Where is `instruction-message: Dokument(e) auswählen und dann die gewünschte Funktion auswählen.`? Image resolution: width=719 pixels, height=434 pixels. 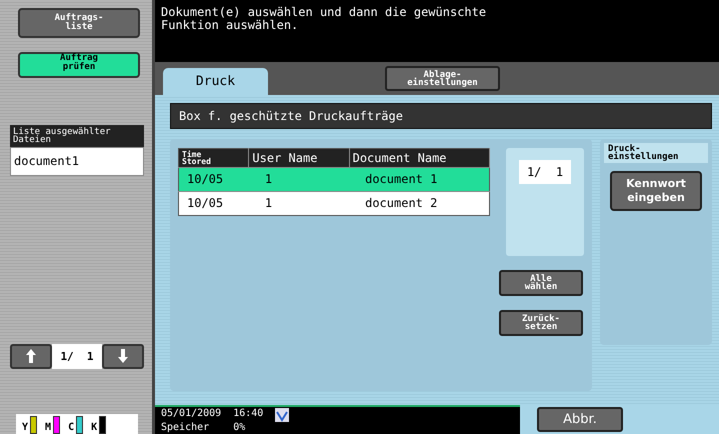
instruction-message: Dokument(e) auswählen und dann die gewünschte Funktion auswählen. is located at coordinates (437, 31).